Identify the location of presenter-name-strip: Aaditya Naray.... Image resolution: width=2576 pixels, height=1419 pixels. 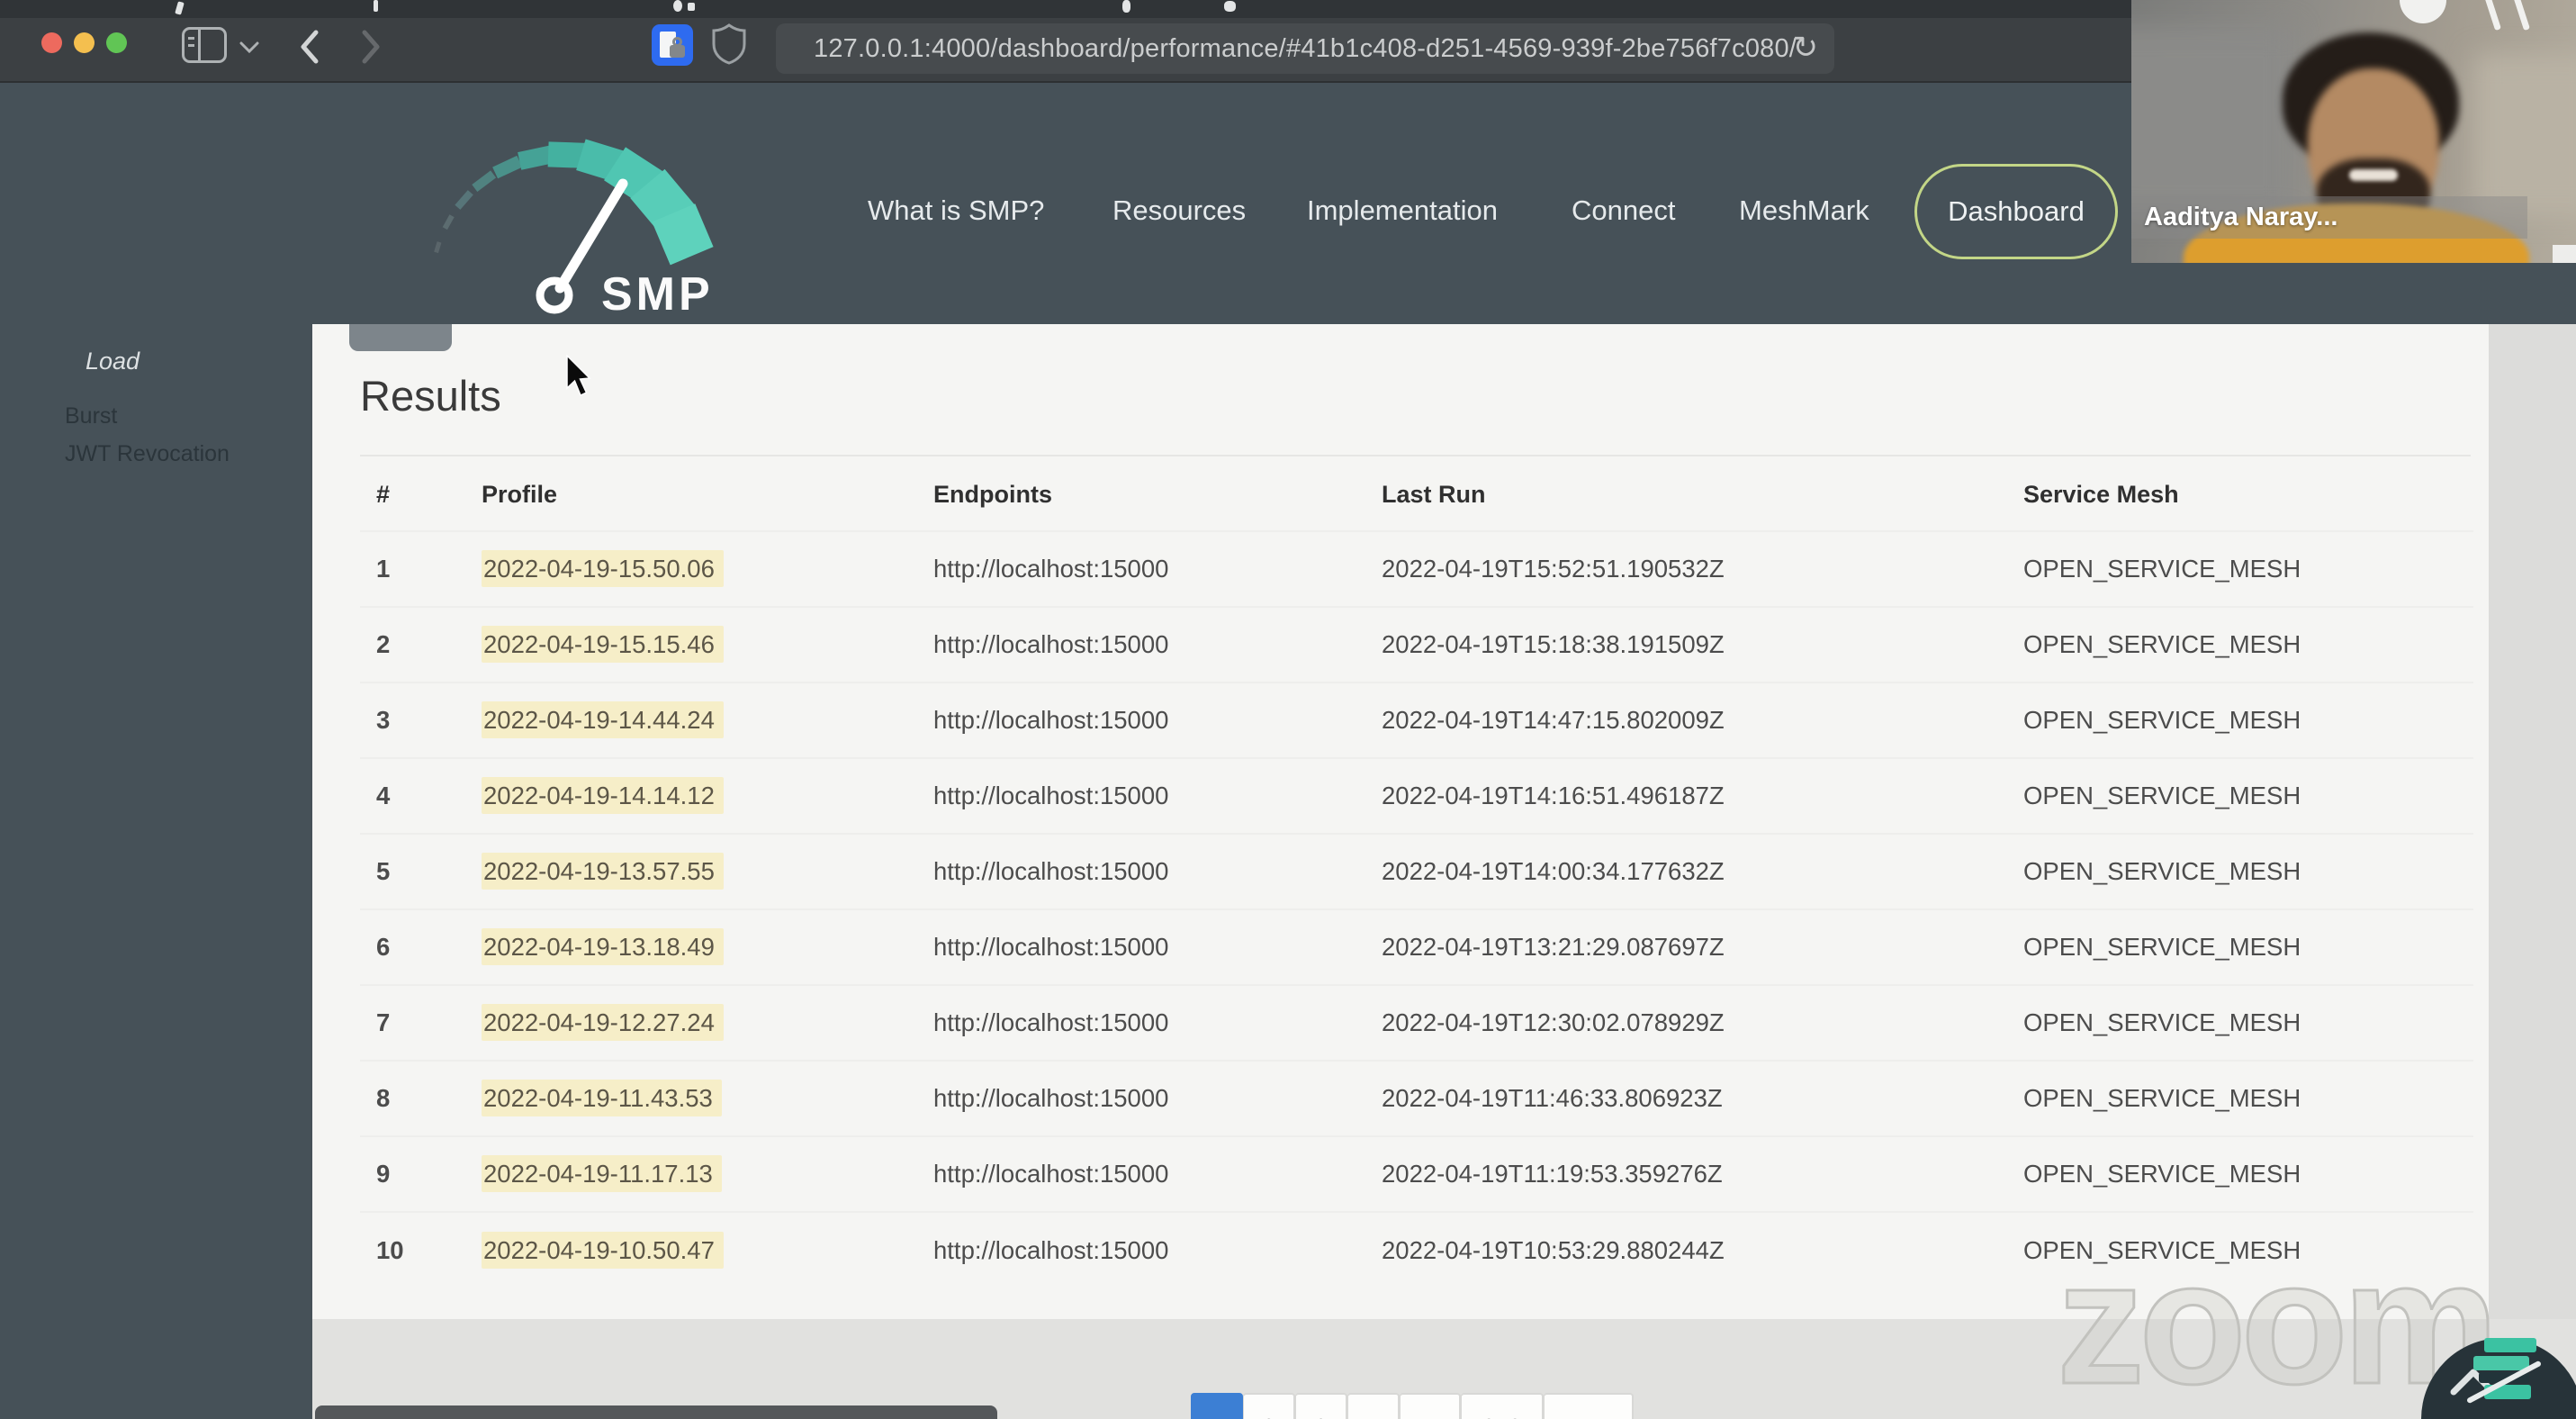
(2329, 217).